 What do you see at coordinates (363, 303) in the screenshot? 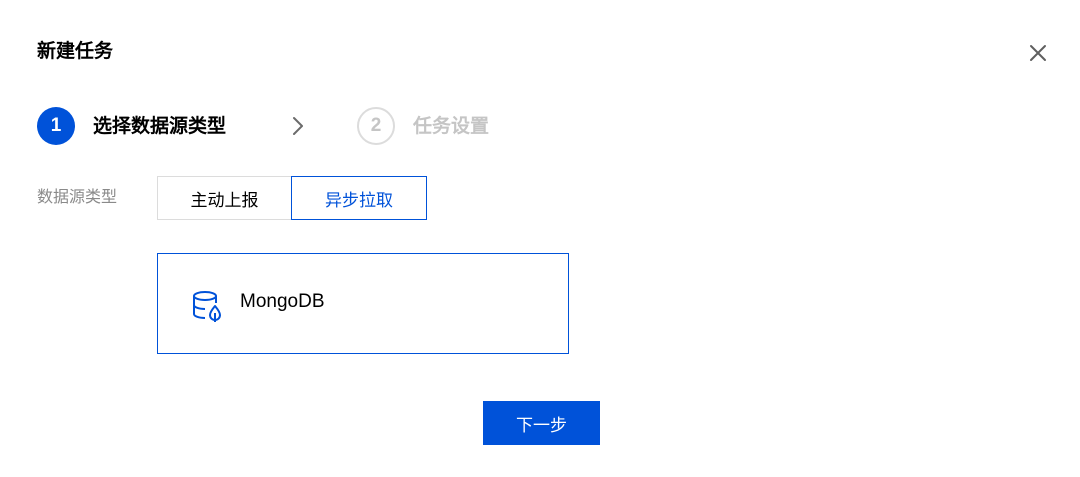
I see `mongodb-source-card: MongoDB` at bounding box center [363, 303].